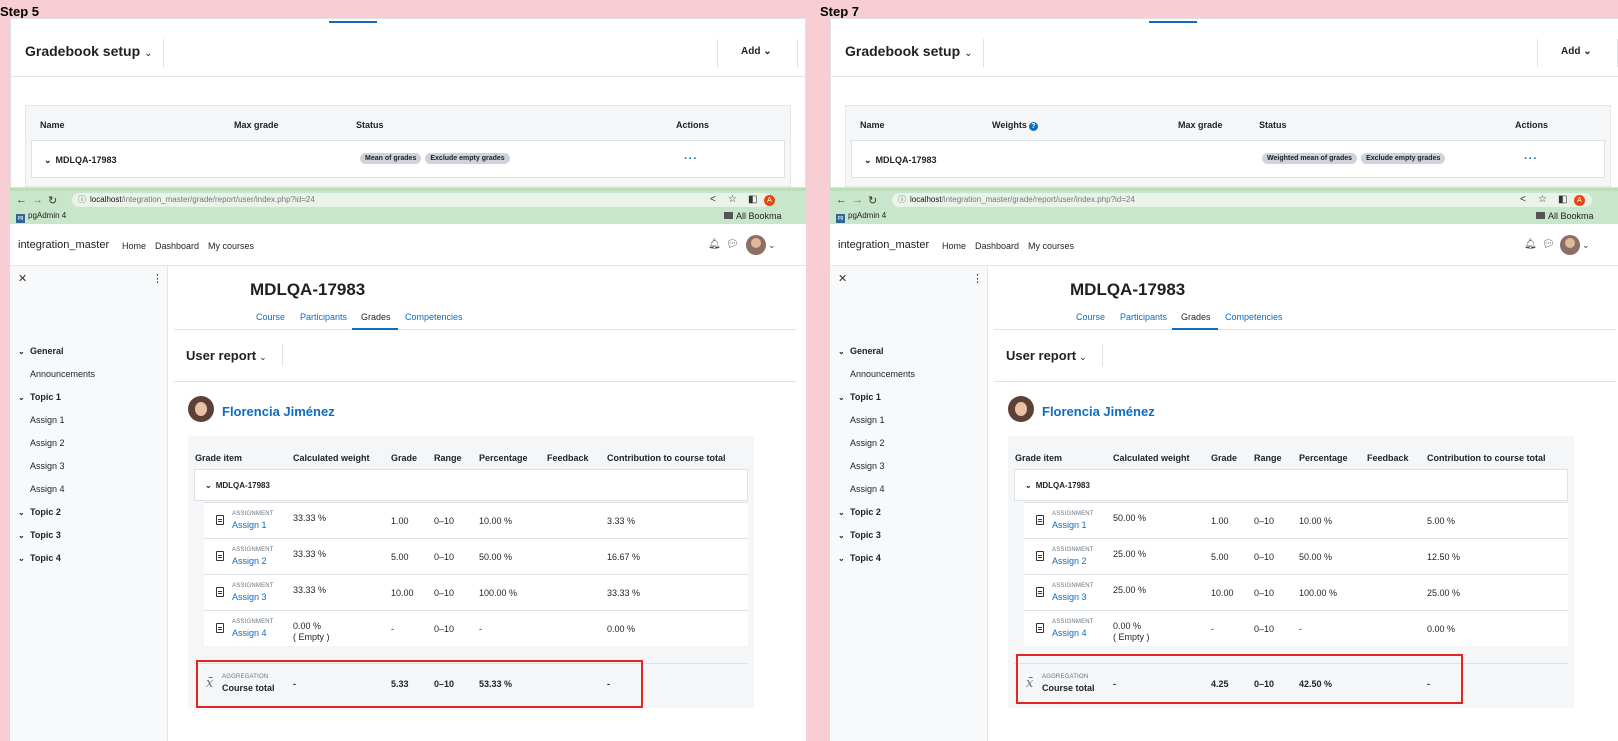 This screenshot has width=1618, height=741. Describe the element at coordinates (1130, 518) in the screenshot. I see `weight-value: 50.00 %` at that location.